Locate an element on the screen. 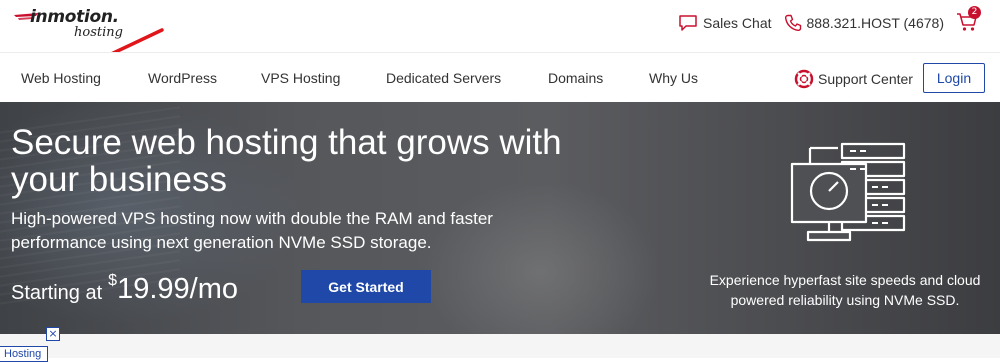 The image size is (1000, 362). close-icon: × is located at coordinates (53, 334).